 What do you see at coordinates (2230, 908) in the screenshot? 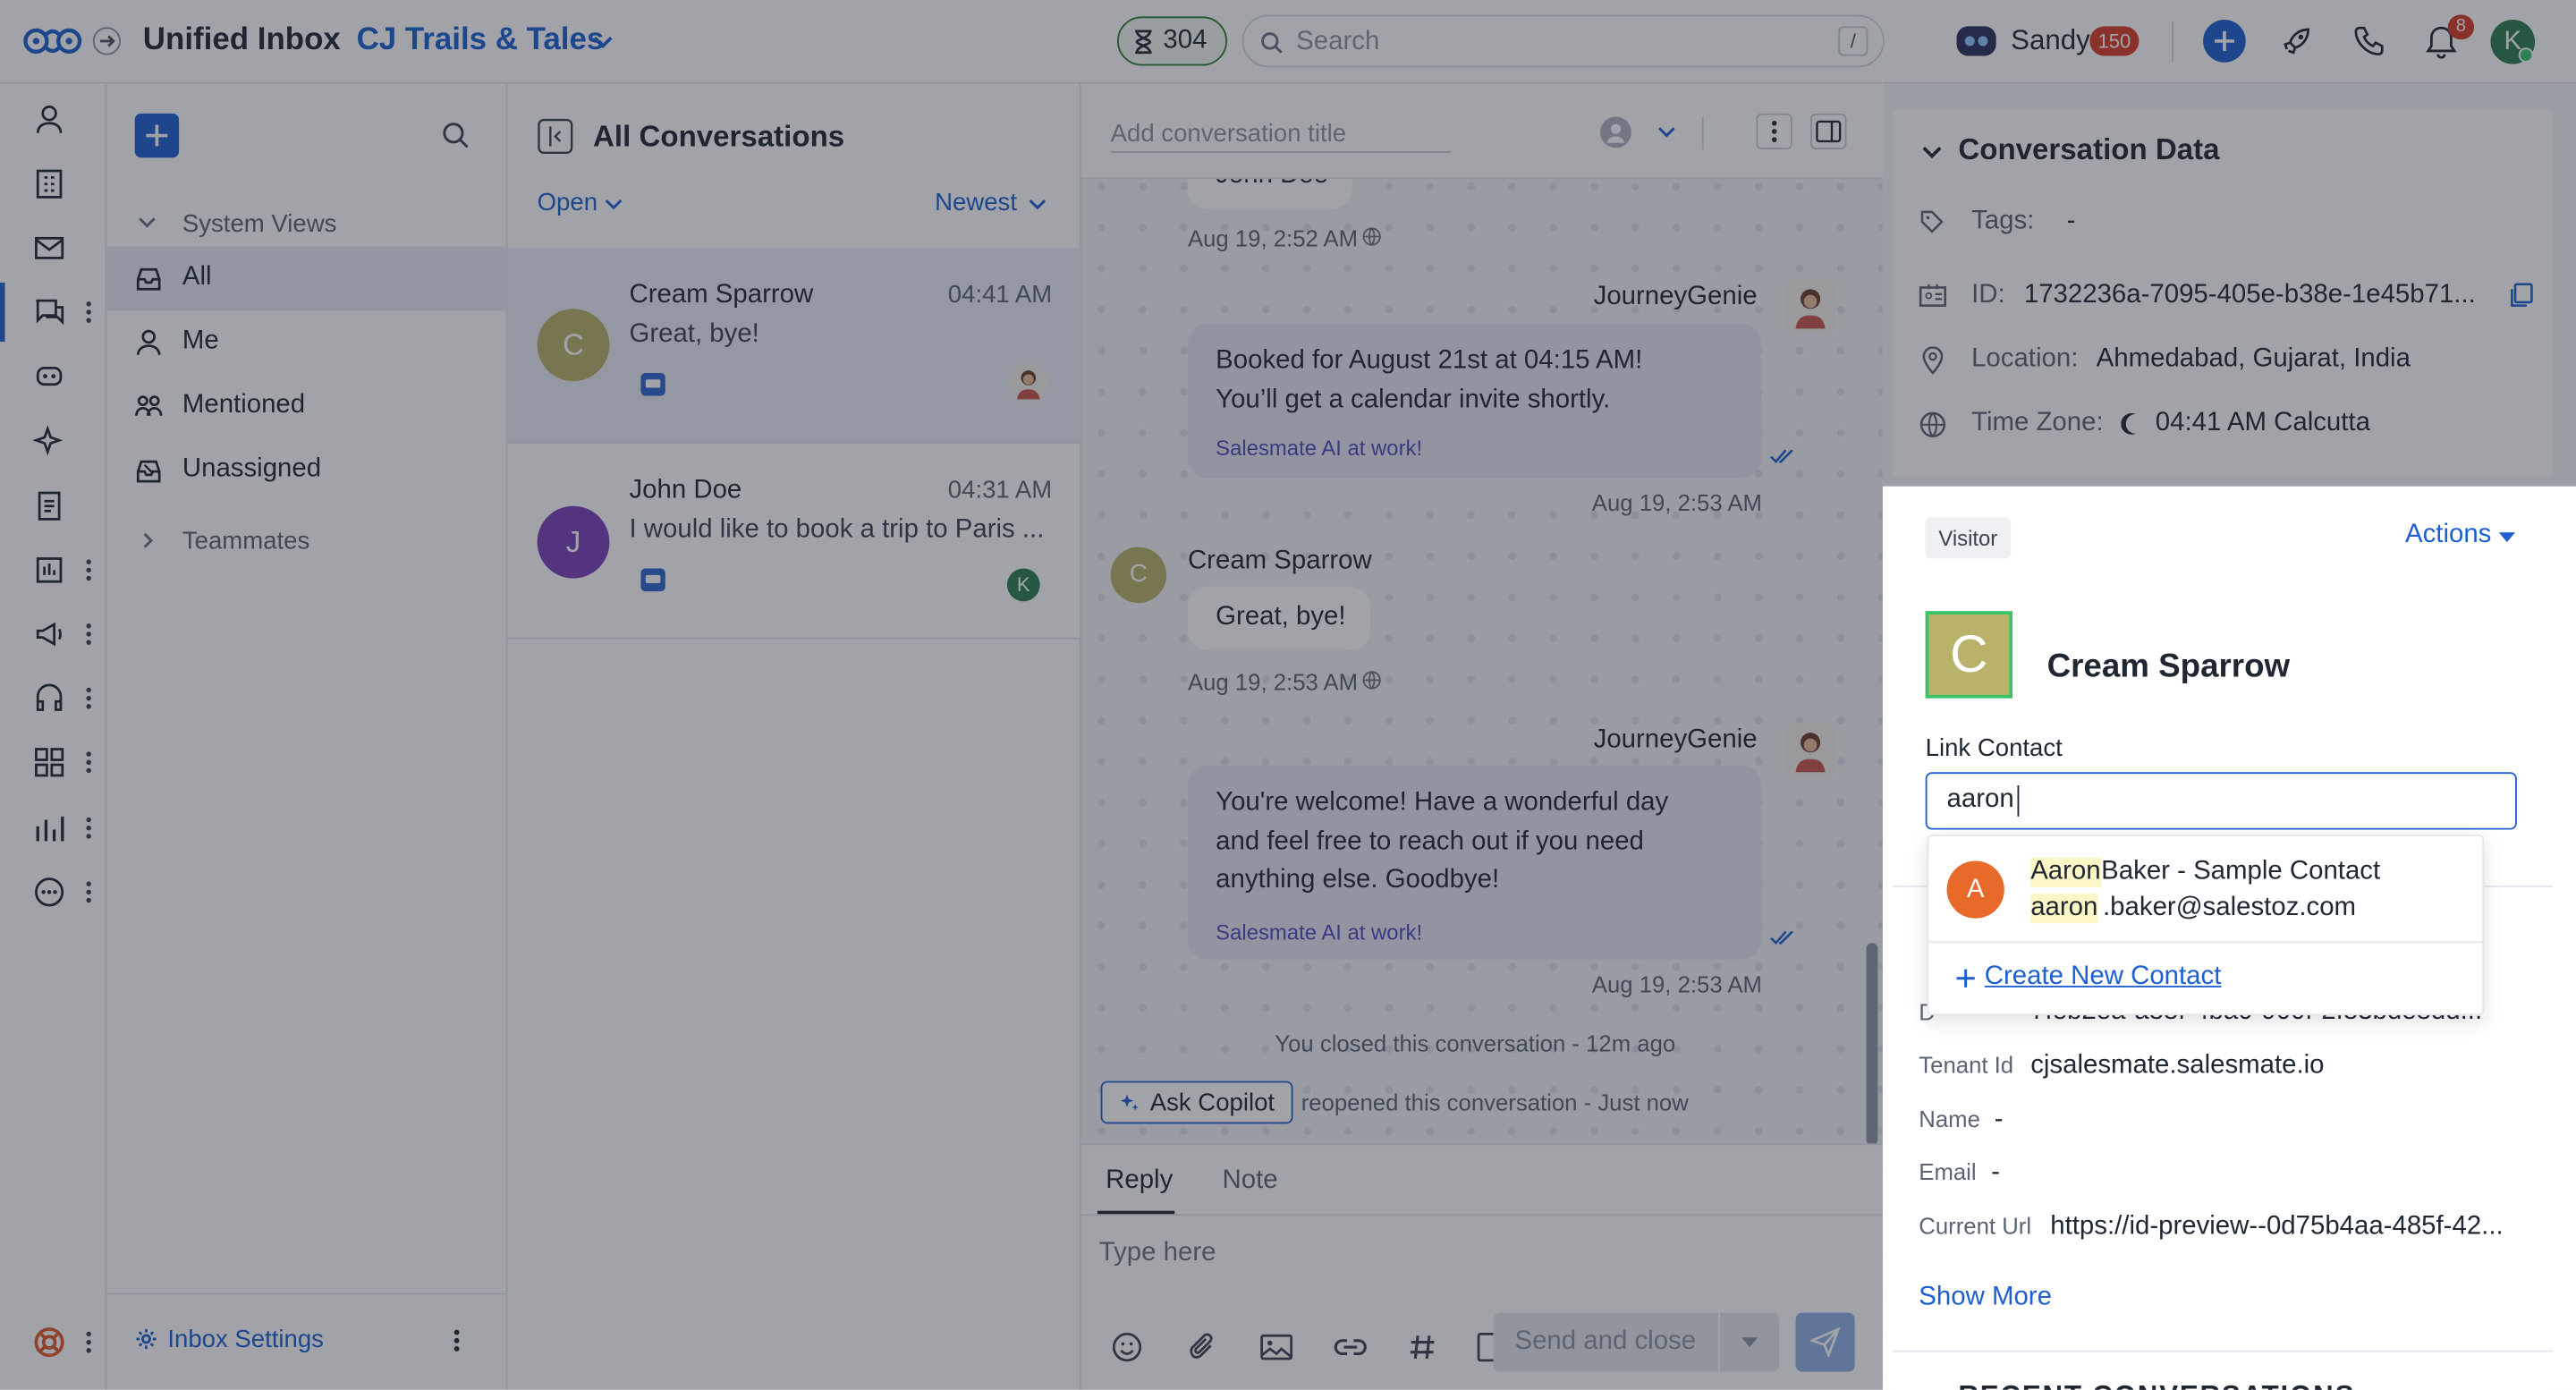
I see `result-email: .baker@salestoz.com` at bounding box center [2230, 908].